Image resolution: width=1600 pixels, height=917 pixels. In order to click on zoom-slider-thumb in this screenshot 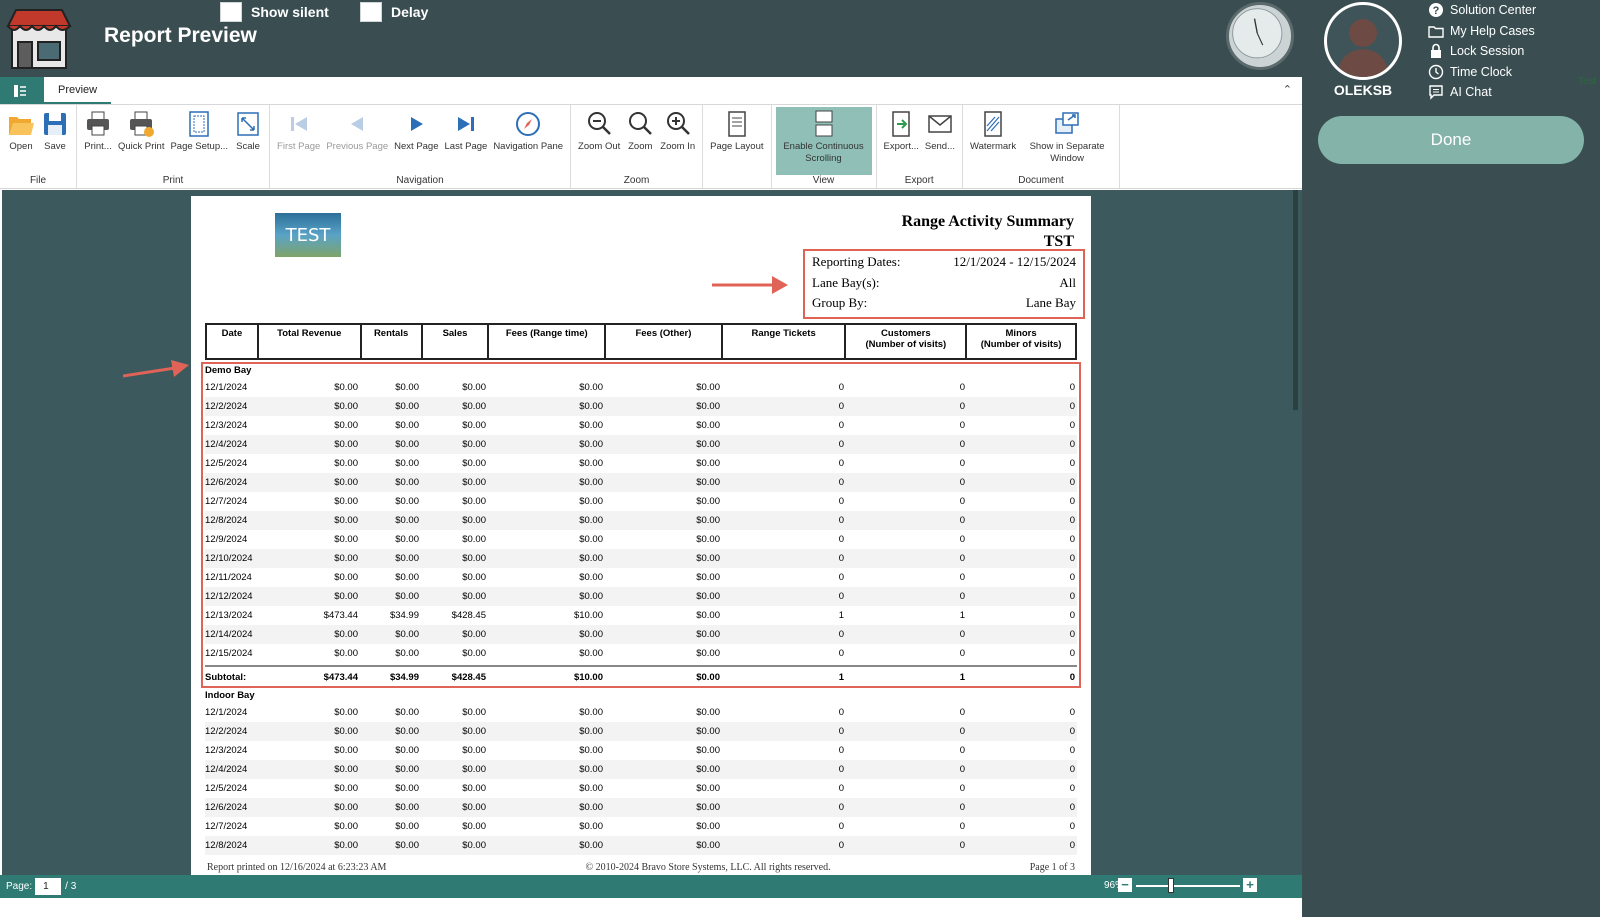, I will do `click(1171, 885)`.